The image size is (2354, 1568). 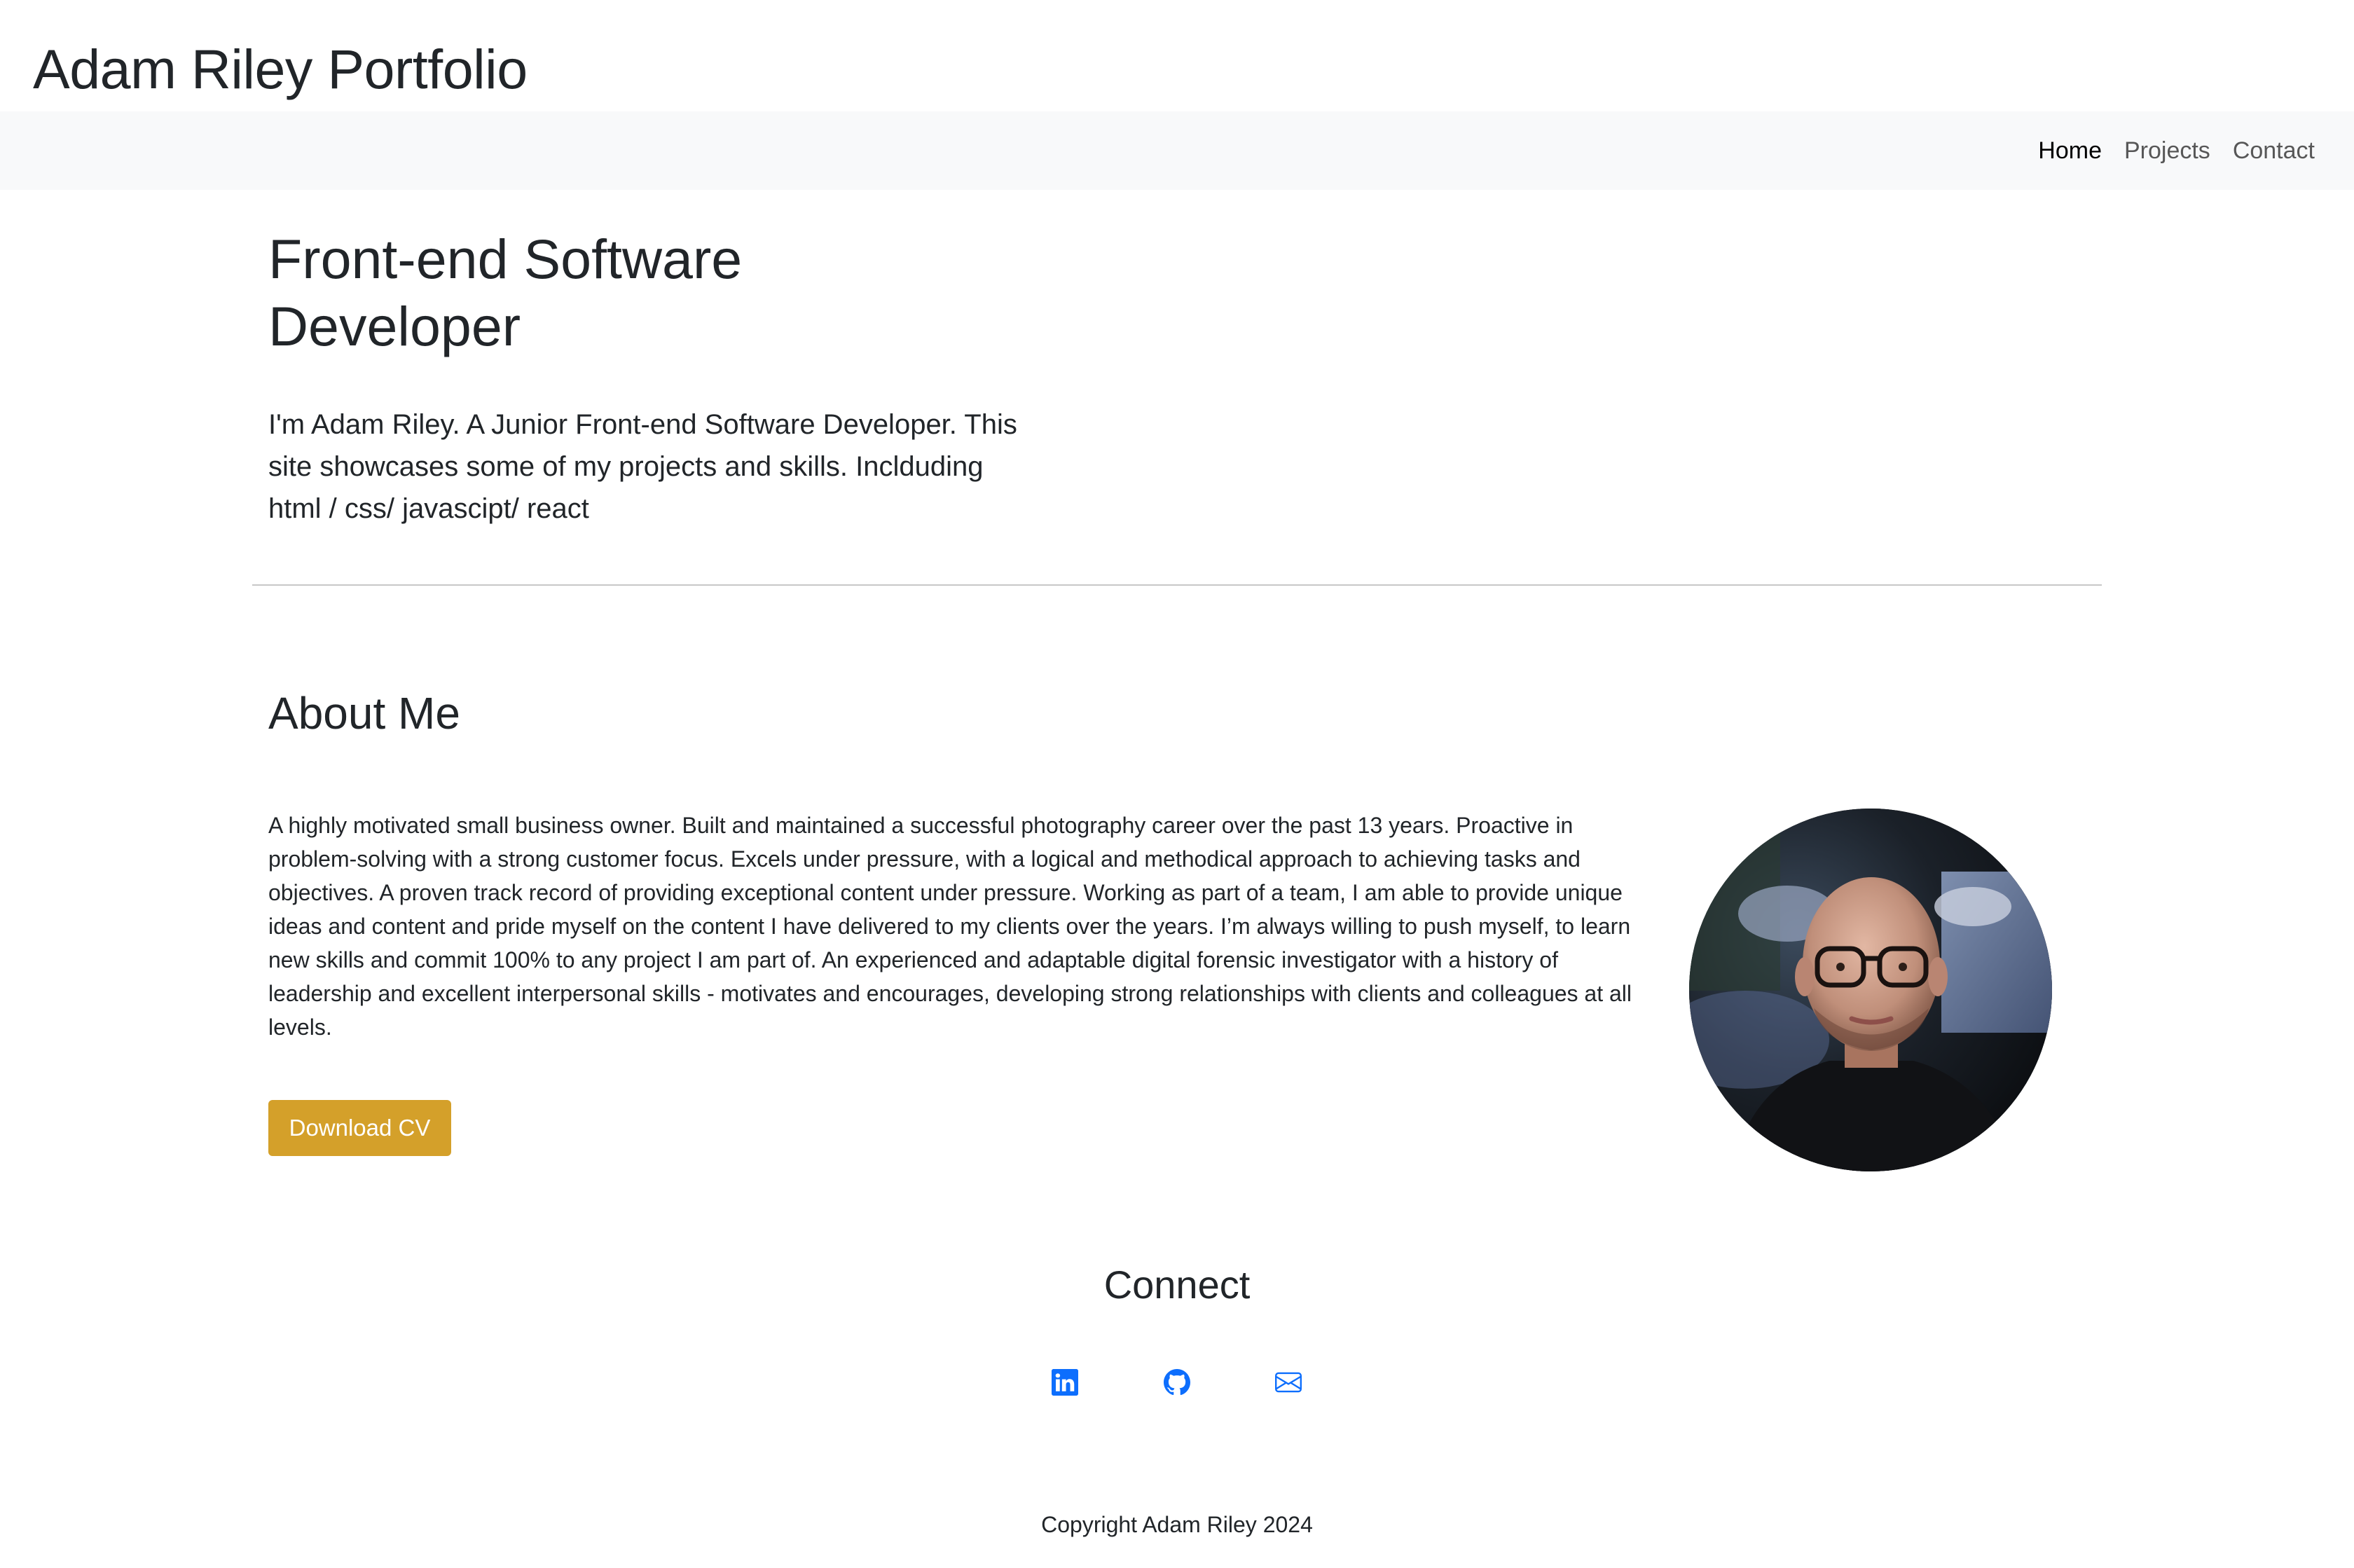 What do you see at coordinates (364, 713) in the screenshot?
I see `about-title: About Me` at bounding box center [364, 713].